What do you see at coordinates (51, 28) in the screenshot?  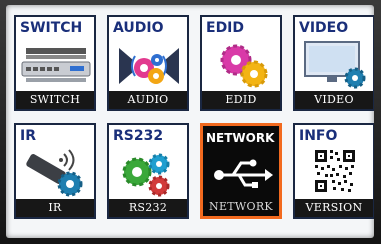 I see `tile-header: SWITCH` at bounding box center [51, 28].